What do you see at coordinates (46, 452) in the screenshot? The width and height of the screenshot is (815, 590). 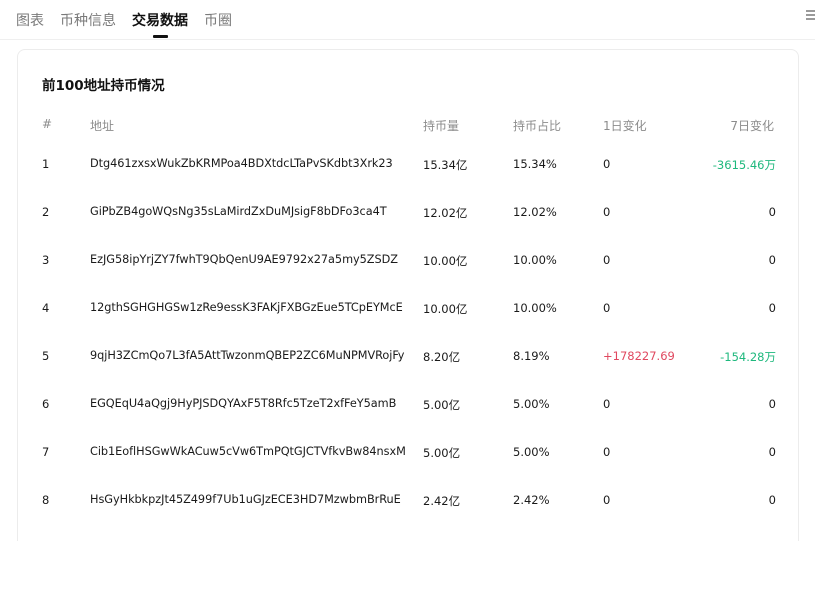 I see `row-index: 7` at bounding box center [46, 452].